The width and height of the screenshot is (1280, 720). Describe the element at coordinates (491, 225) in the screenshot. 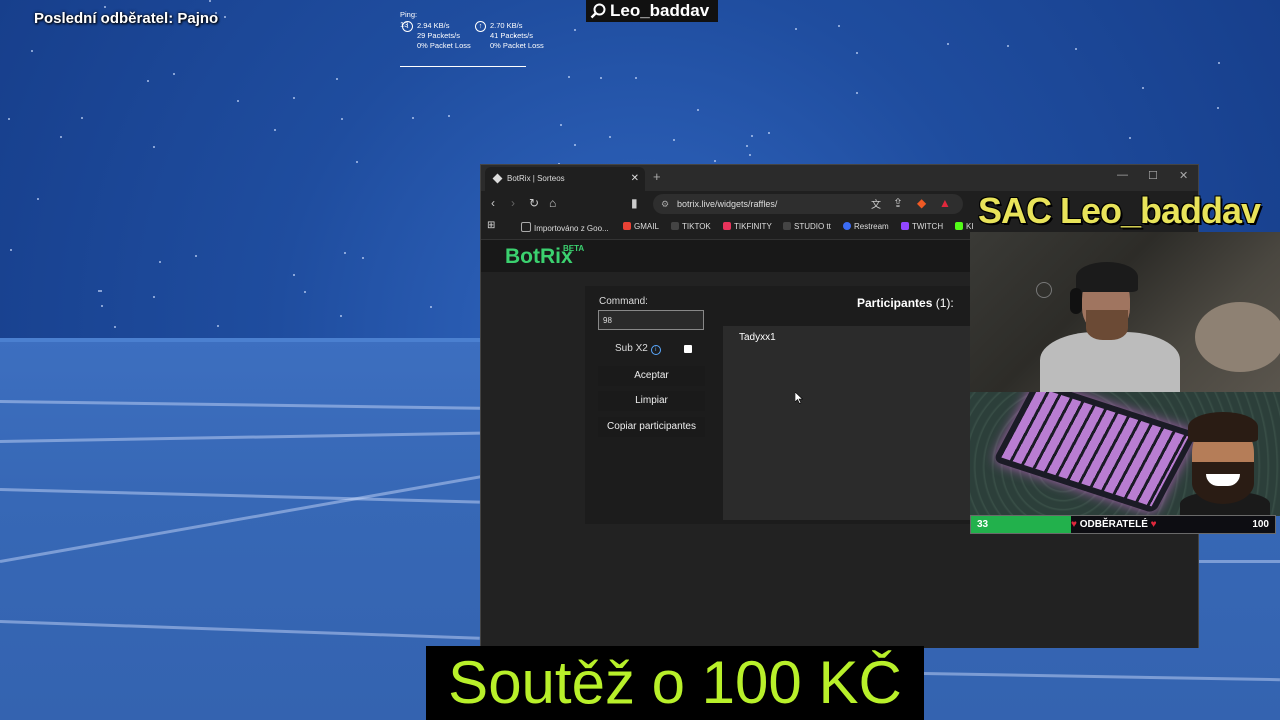

I see `apps-grid-icon: ⊞` at that location.